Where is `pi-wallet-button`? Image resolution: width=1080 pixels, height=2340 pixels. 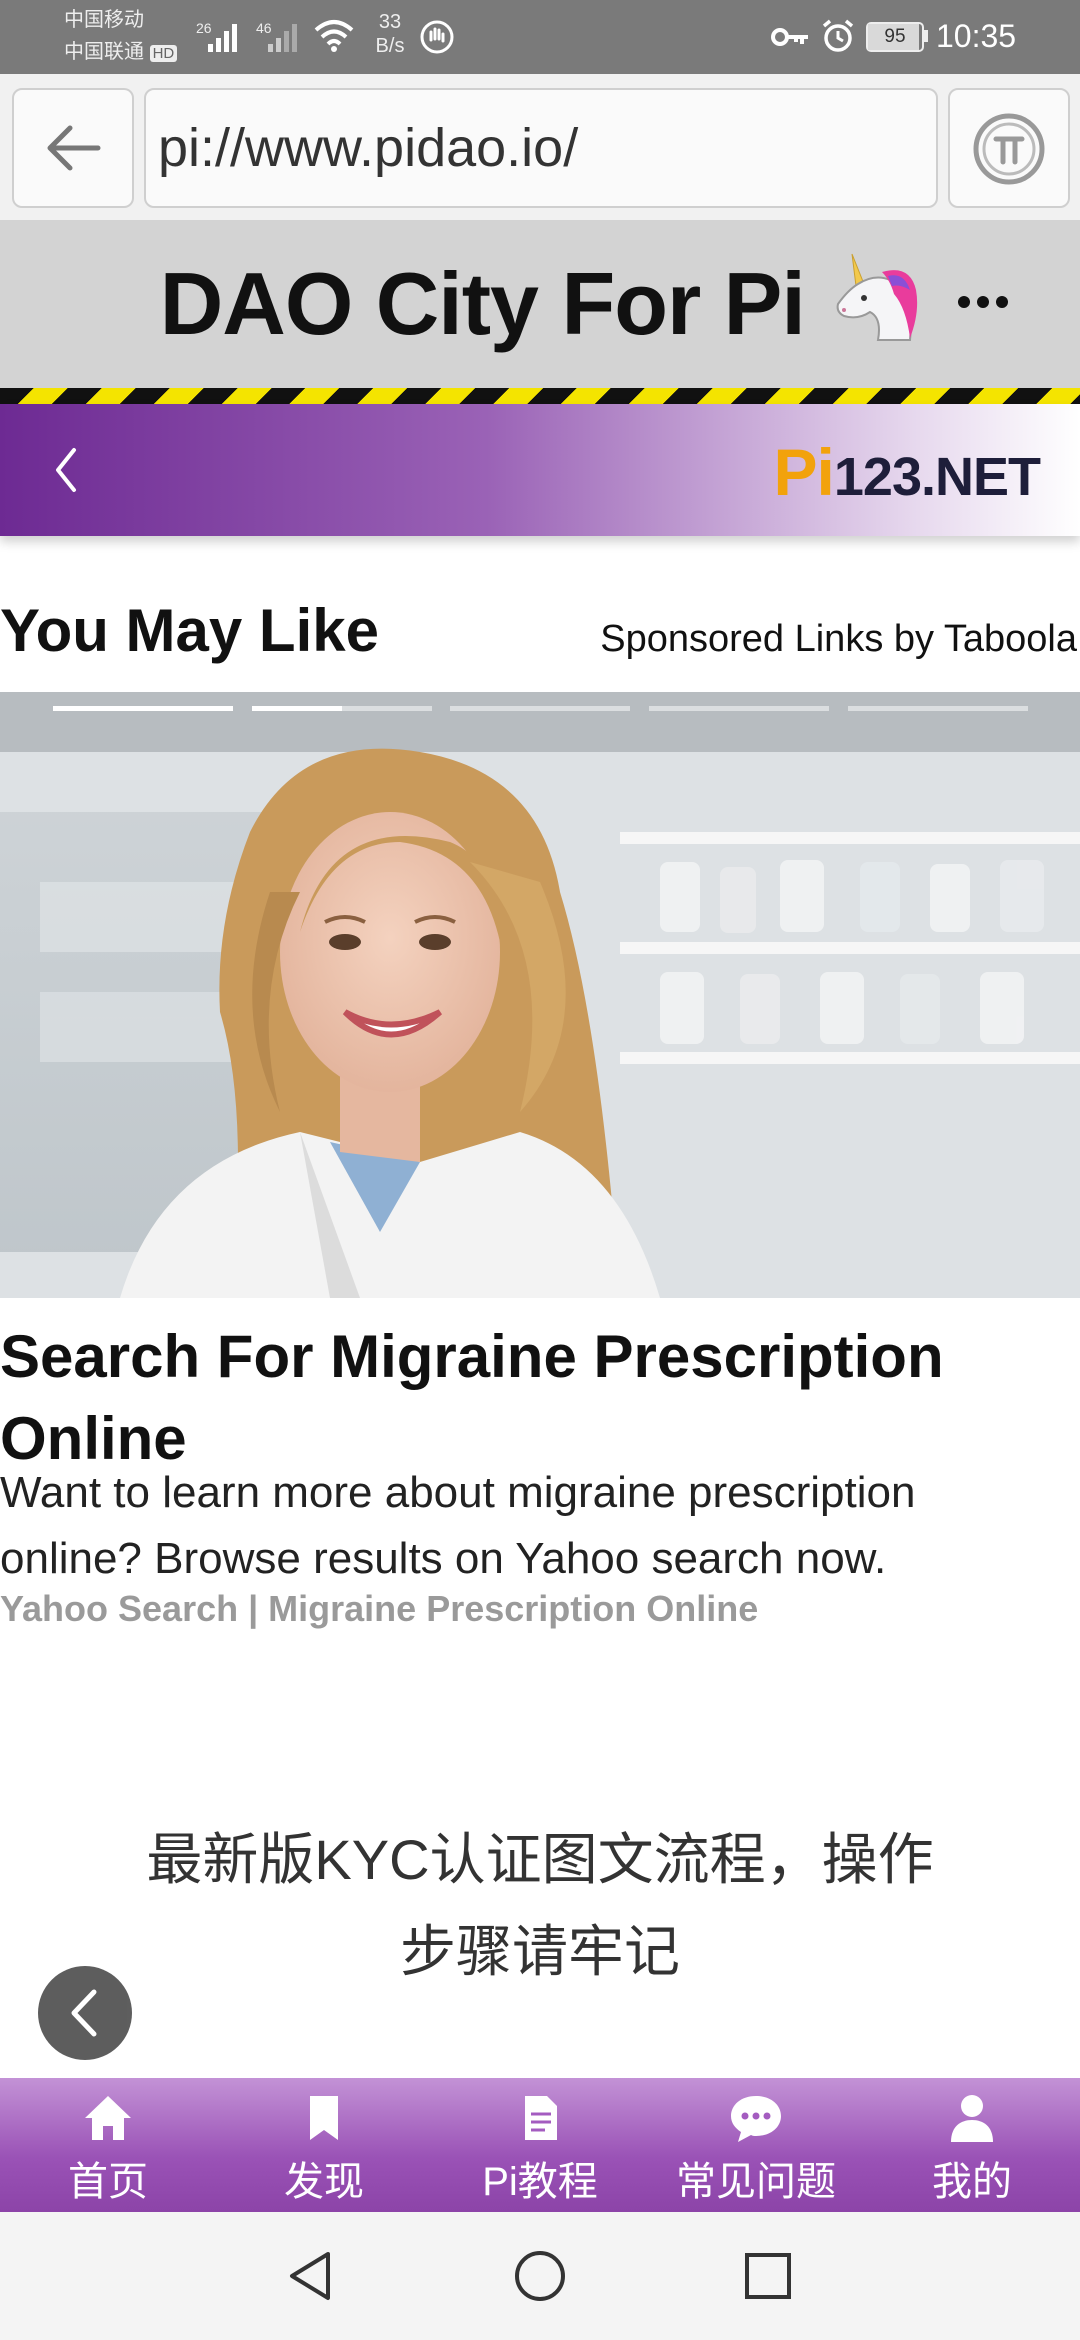 pi-wallet-button is located at coordinates (1009, 148).